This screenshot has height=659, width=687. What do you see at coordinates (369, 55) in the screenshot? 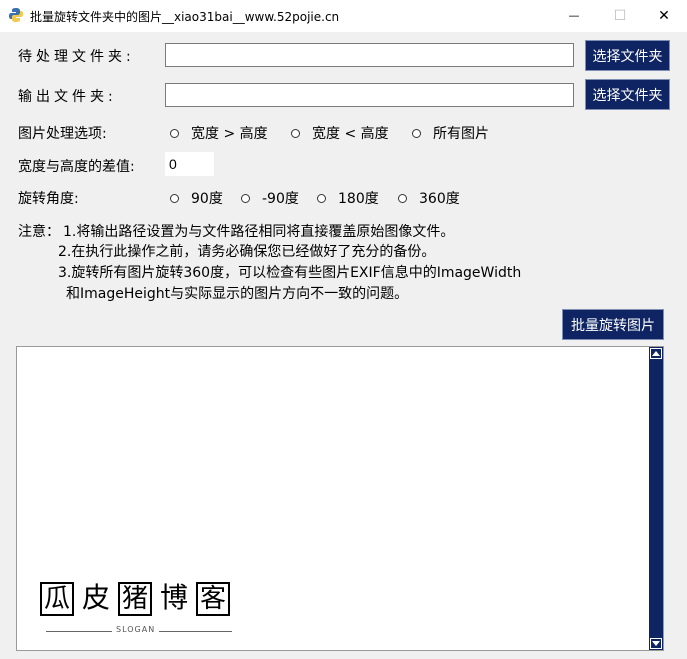
I see `input-folder-field` at bounding box center [369, 55].